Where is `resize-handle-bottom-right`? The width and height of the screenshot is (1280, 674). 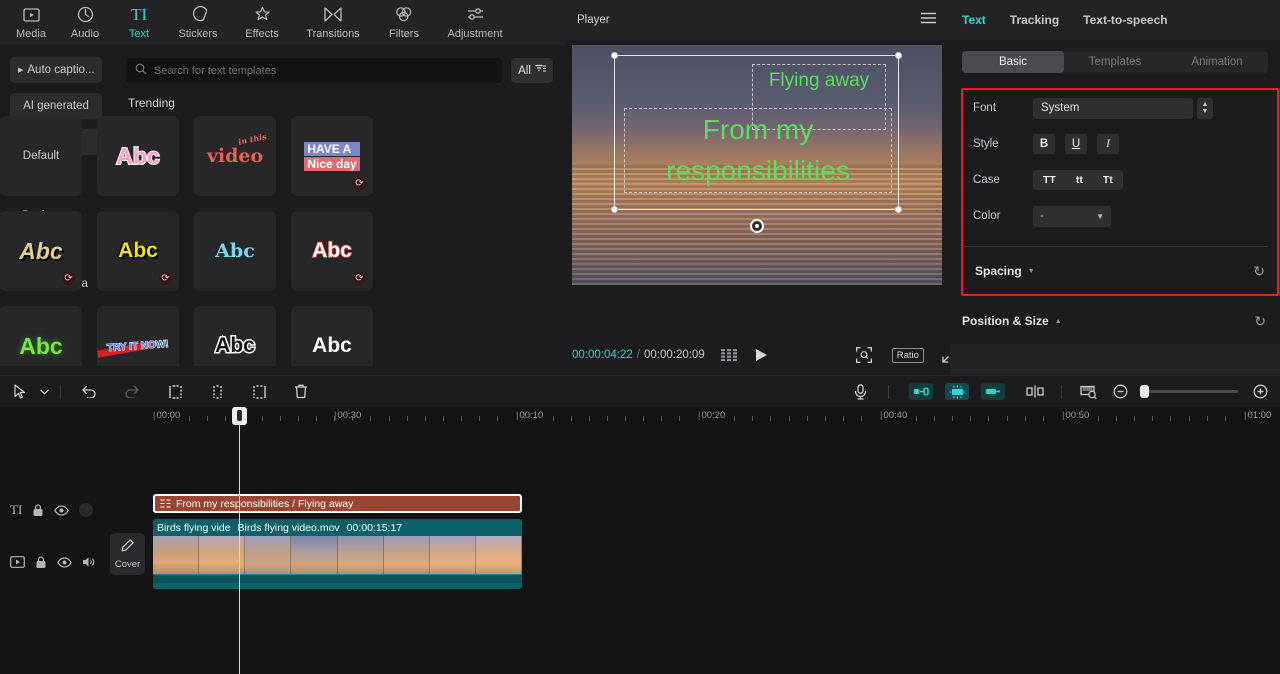
resize-handle-bottom-right is located at coordinates (898, 209).